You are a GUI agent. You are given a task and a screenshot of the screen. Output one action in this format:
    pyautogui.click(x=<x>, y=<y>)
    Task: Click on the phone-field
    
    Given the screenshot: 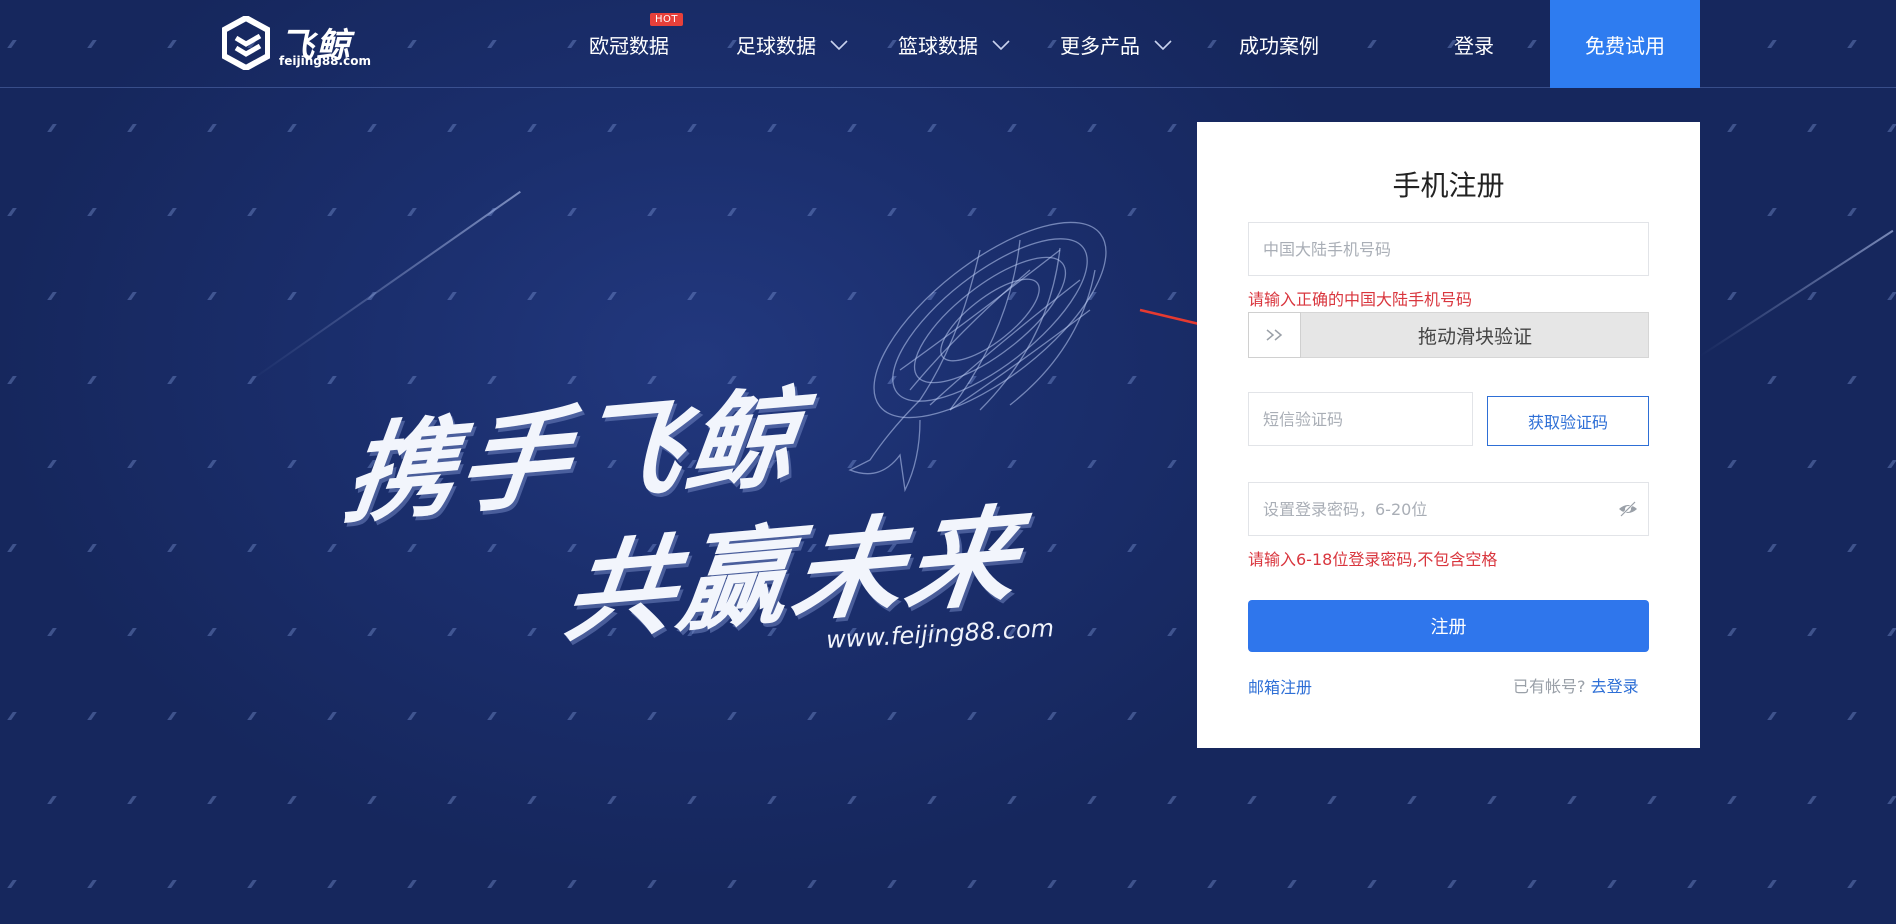 What is the action you would take?
    pyautogui.click(x=1448, y=249)
    